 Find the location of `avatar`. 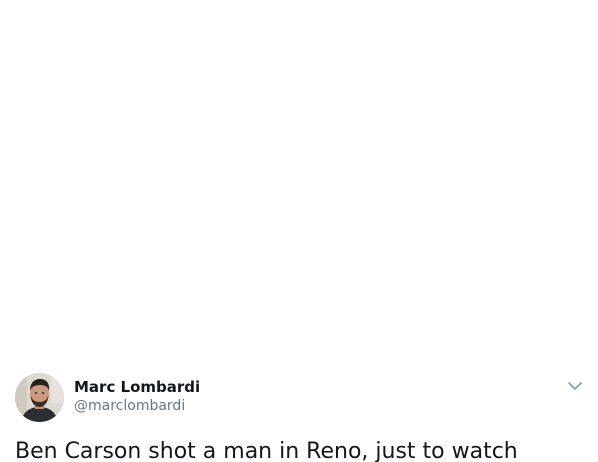

avatar is located at coordinates (39, 397).